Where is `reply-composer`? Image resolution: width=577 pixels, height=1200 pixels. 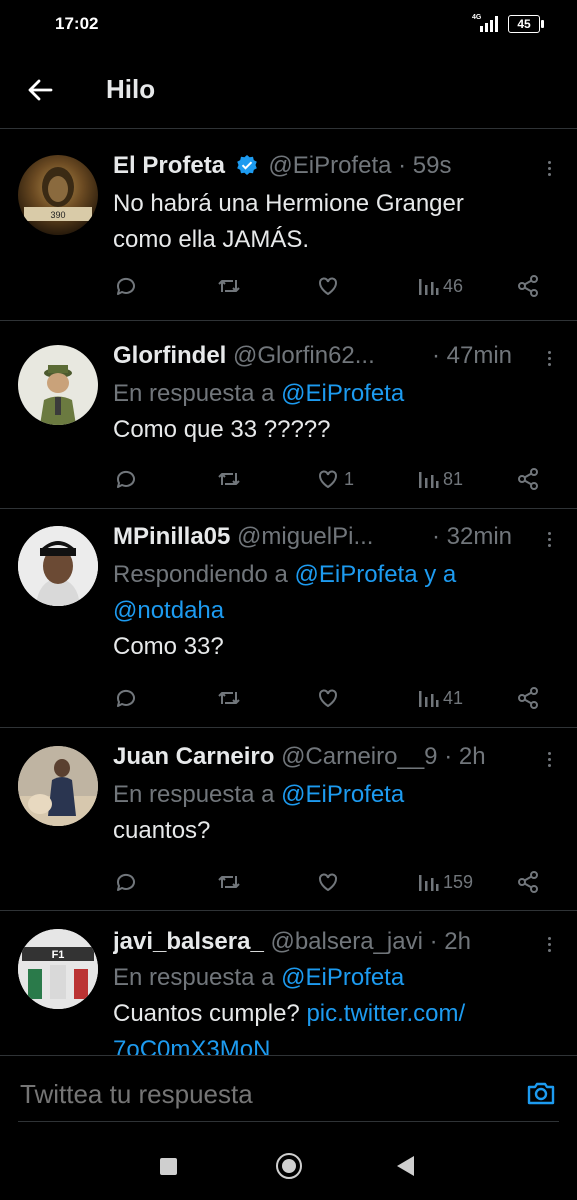
reply-composer is located at coordinates (288, 1093).